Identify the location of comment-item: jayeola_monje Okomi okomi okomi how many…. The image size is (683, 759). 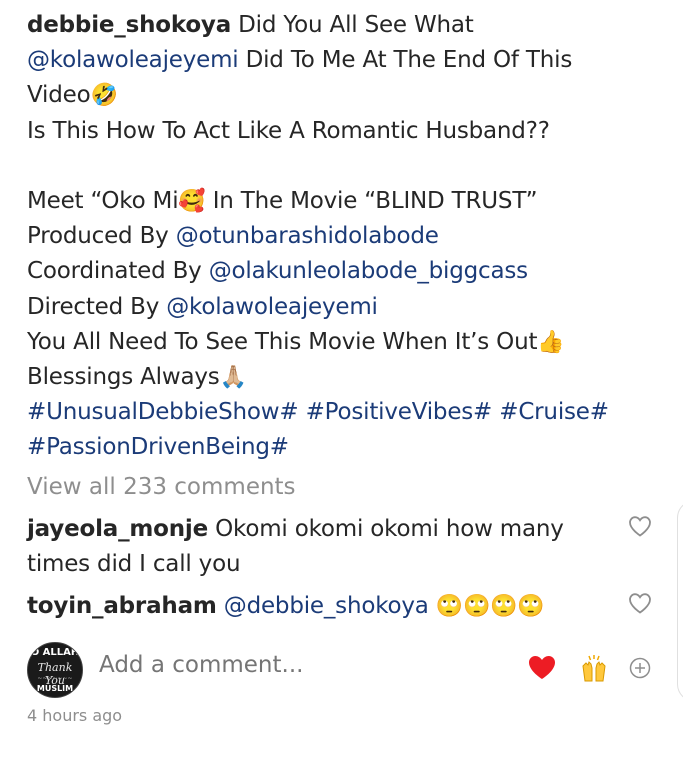
(322, 547).